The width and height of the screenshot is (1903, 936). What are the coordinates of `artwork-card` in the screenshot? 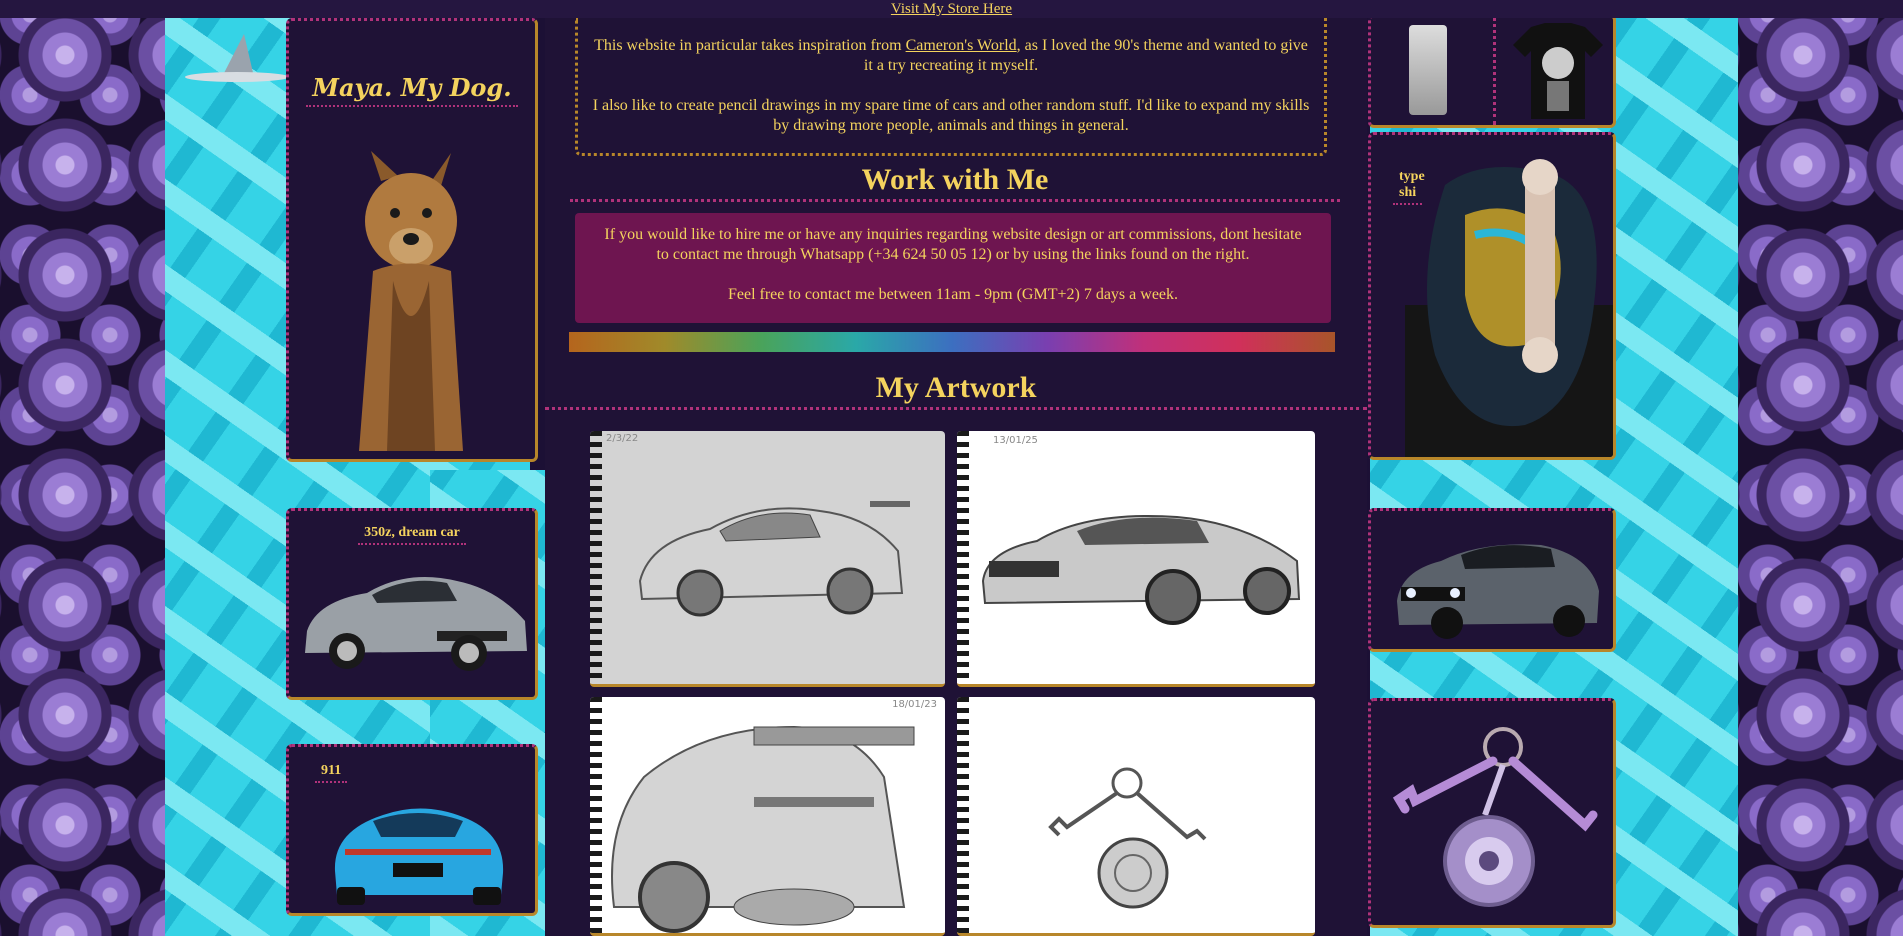 It's located at (1136, 816).